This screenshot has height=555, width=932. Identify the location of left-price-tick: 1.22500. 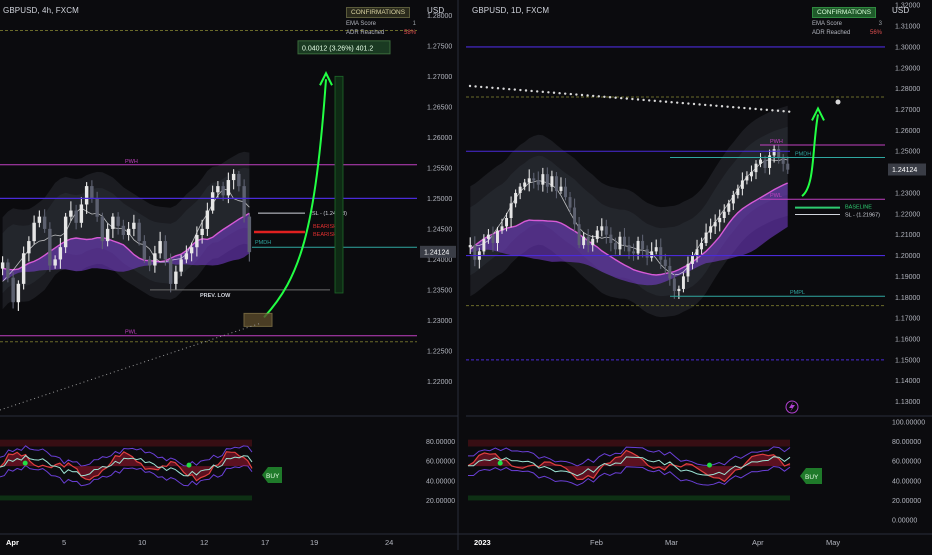
(439, 351).